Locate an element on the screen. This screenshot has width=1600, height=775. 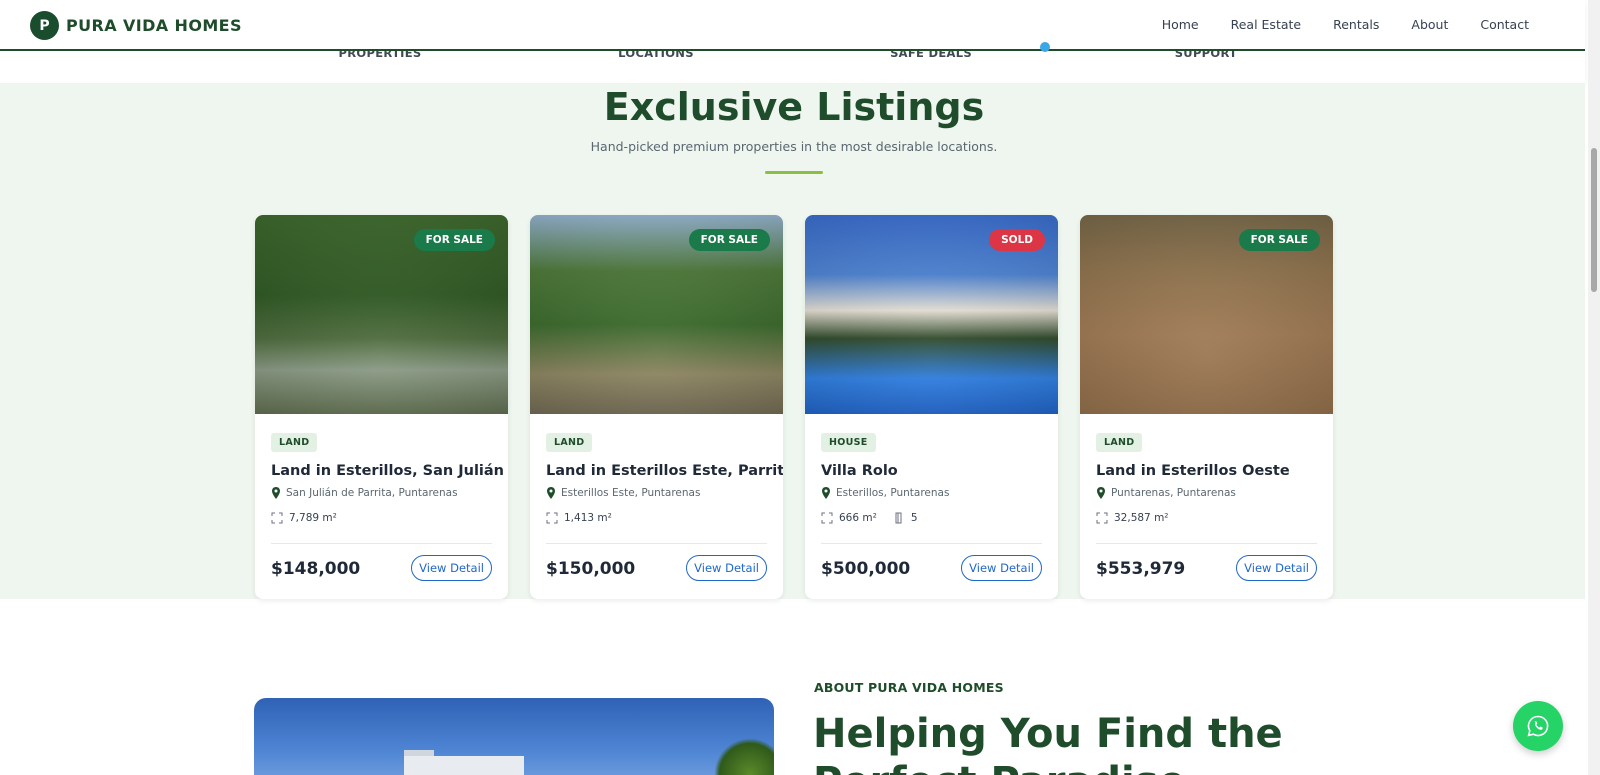
listing-features: 32,587 m² is located at coordinates (1206, 518).